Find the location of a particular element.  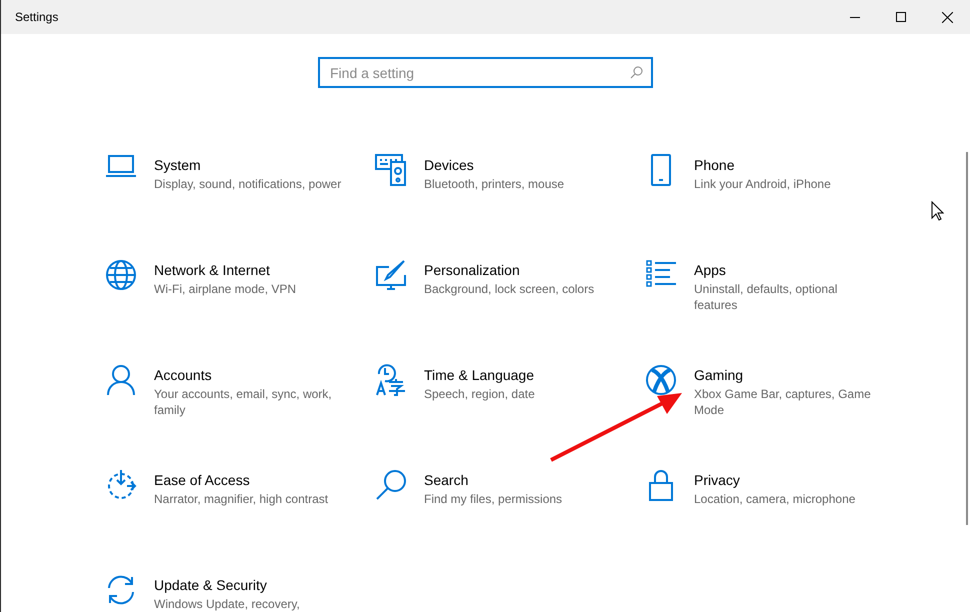

category-description: Bluetooth, printers, mouse is located at coordinates (495, 184).